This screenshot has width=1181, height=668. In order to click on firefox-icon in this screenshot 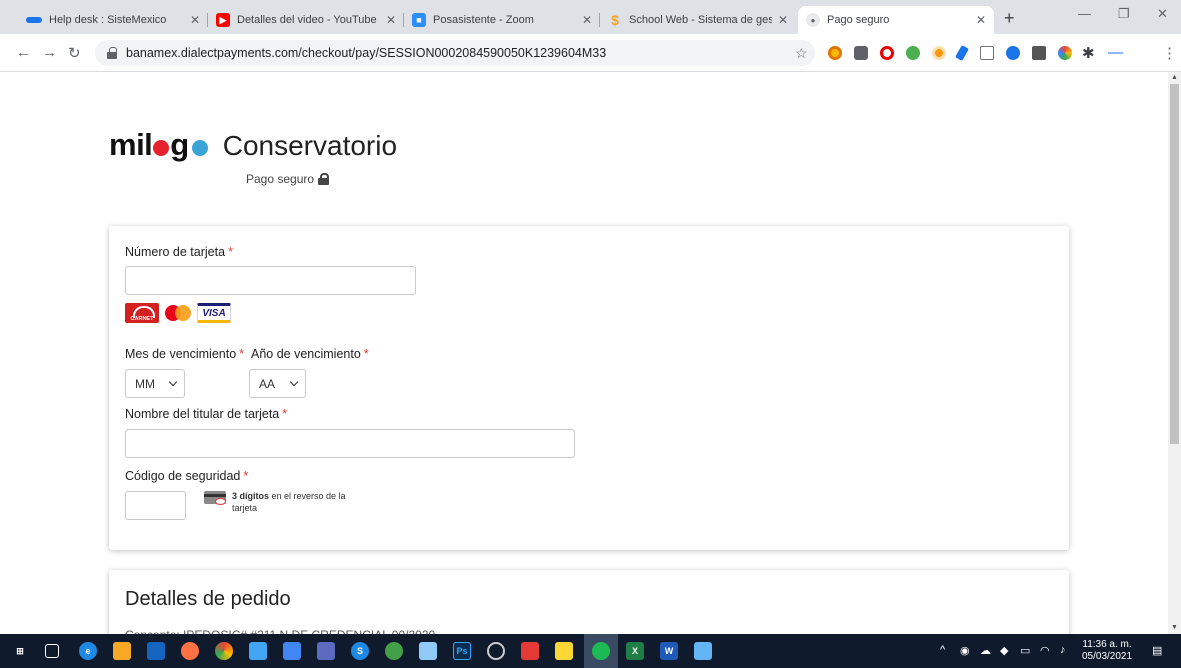, I will do `click(190, 651)`.